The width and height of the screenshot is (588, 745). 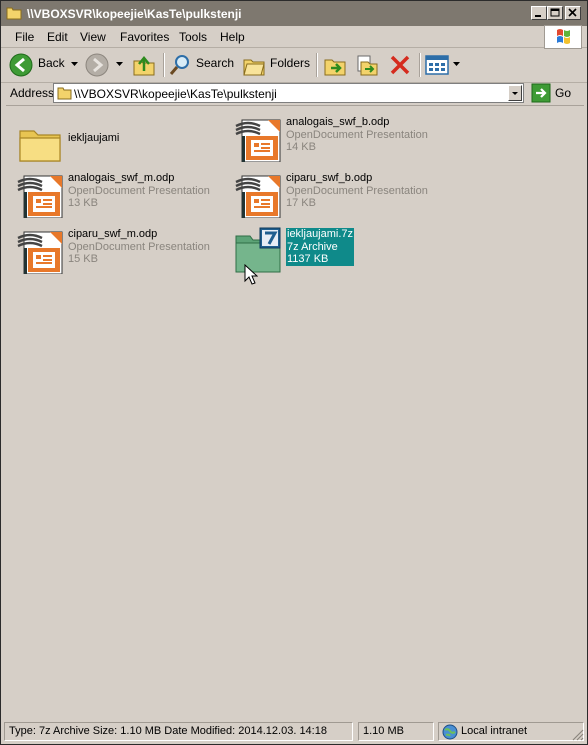 What do you see at coordinates (367, 65) in the screenshot?
I see `copy-to-icon` at bounding box center [367, 65].